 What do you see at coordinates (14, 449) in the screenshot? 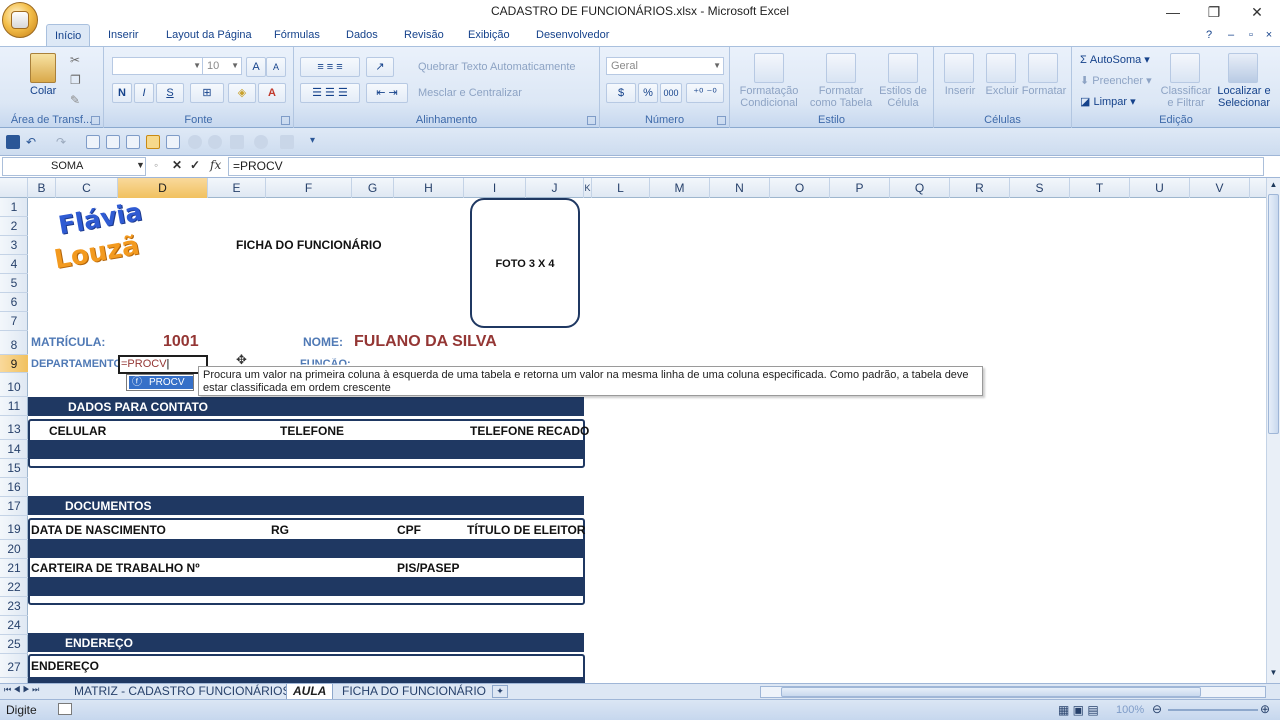
I see `row-header: 14` at bounding box center [14, 449].